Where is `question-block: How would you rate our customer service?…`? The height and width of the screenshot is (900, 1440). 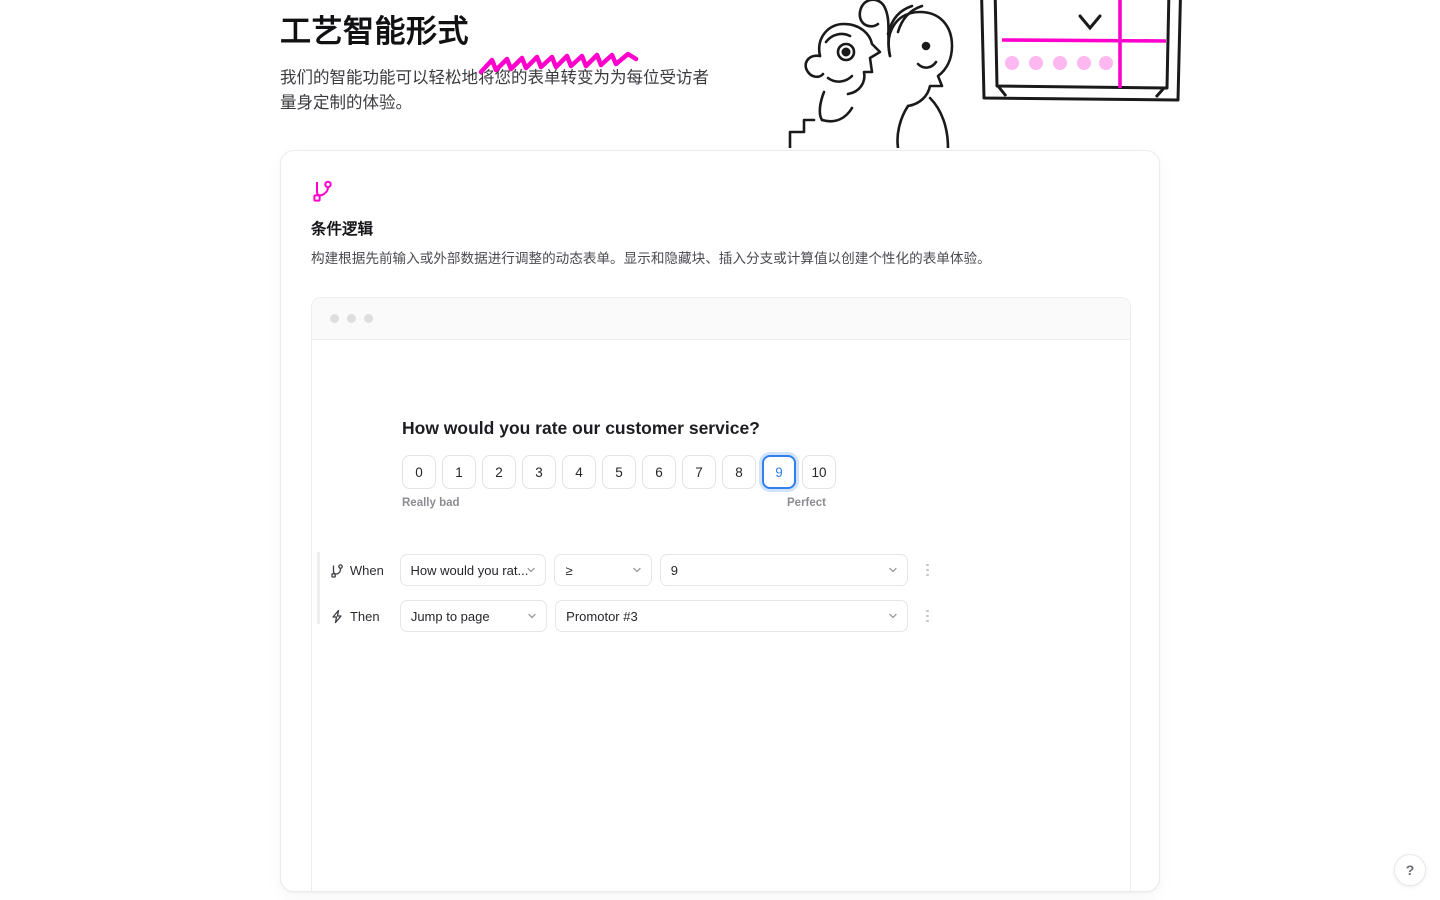
question-block: How would you rate our customer service?… is located at coordinates (722, 463).